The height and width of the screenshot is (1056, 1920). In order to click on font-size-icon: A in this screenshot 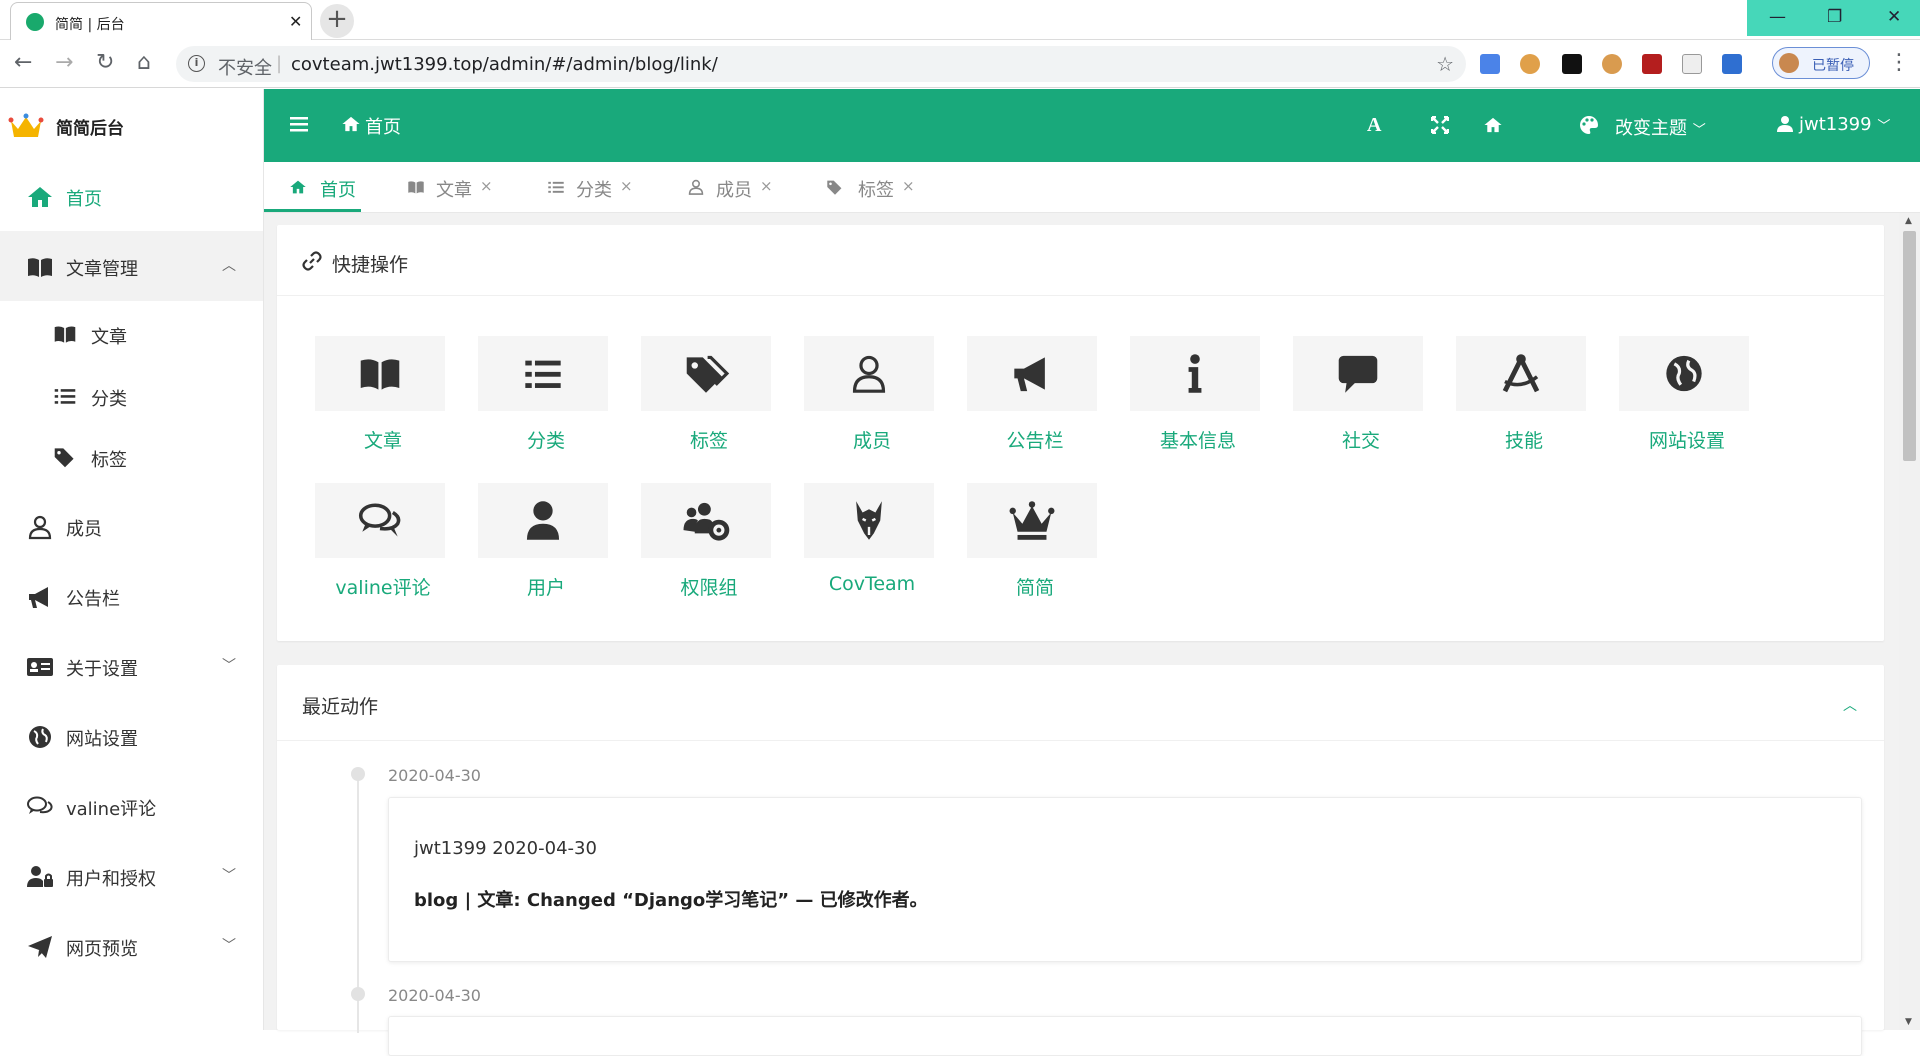, I will do `click(1374, 125)`.